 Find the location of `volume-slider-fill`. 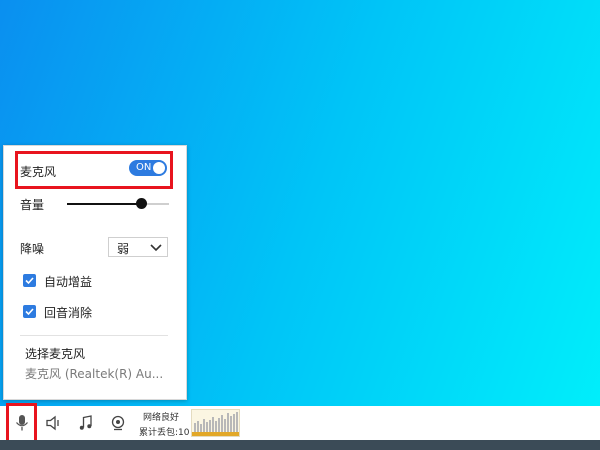

volume-slider-fill is located at coordinates (104, 204).